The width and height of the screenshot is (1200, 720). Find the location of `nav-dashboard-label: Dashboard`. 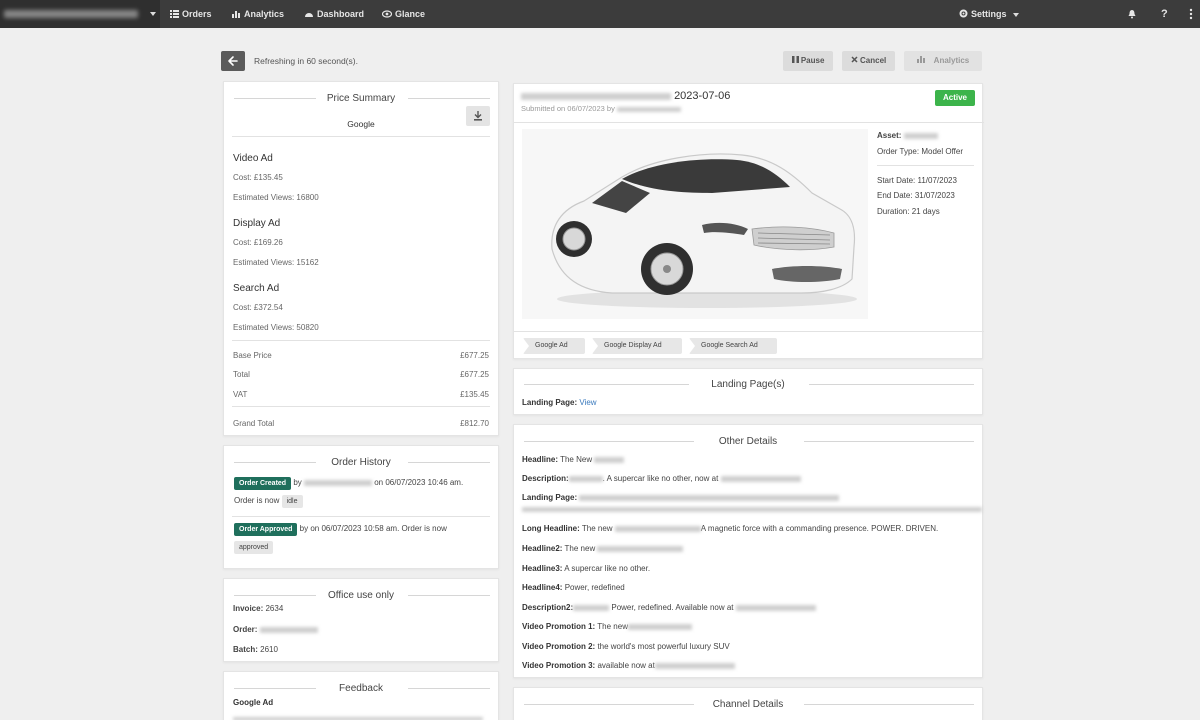

nav-dashboard-label: Dashboard is located at coordinates (341, 14).